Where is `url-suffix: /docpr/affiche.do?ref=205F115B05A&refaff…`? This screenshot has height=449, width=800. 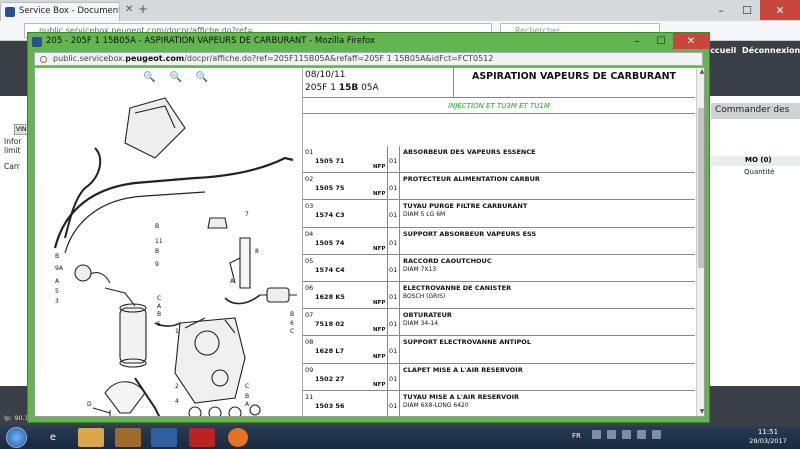 url-suffix: /docpr/affiche.do?ref=205F115B05A&refaff… is located at coordinates (339, 58).